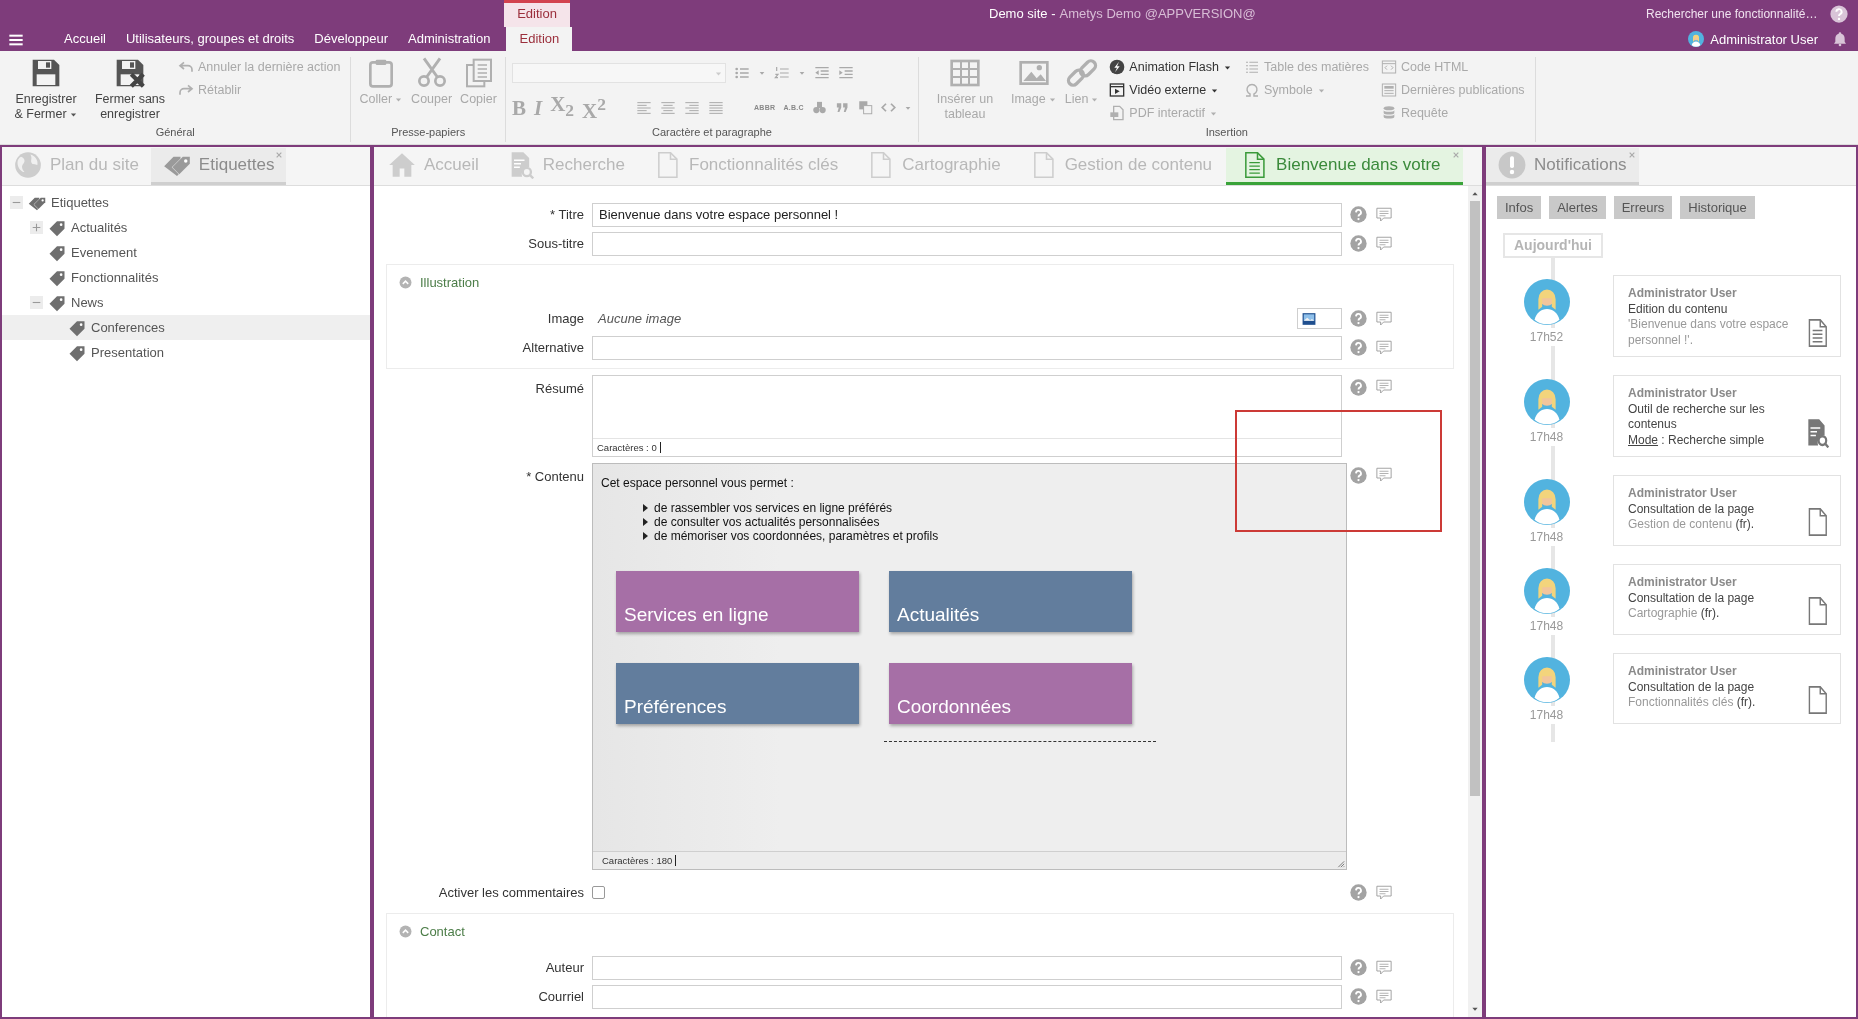 The height and width of the screenshot is (1019, 1858). Describe the element at coordinates (449, 39) in the screenshot. I see `ribbon-tab: Administration` at that location.